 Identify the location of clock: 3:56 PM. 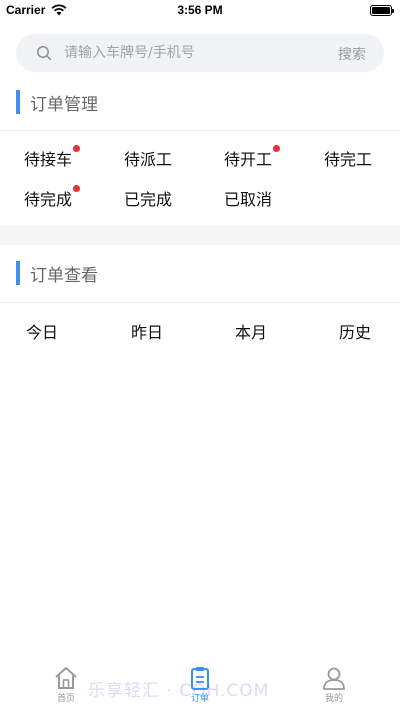
(200, 10).